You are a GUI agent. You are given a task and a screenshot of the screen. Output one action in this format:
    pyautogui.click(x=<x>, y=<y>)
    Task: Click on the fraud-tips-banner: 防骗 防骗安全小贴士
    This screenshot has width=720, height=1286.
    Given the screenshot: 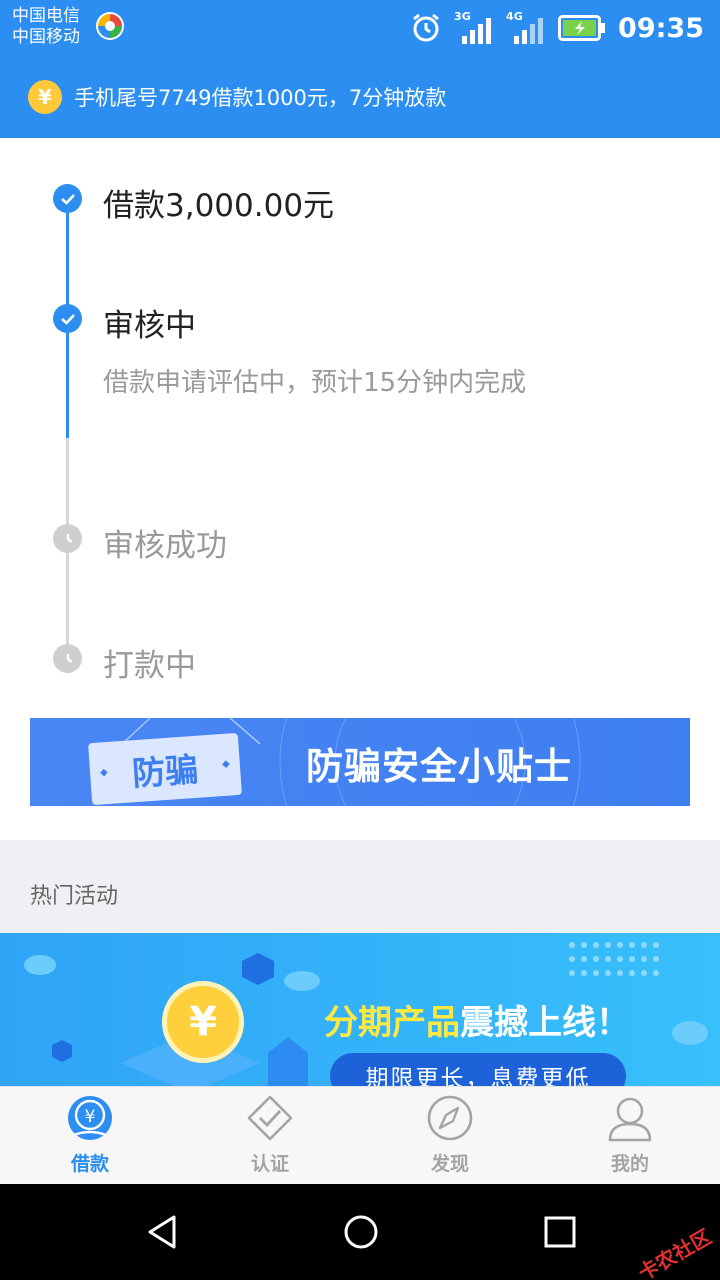 What is the action you would take?
    pyautogui.click(x=360, y=762)
    